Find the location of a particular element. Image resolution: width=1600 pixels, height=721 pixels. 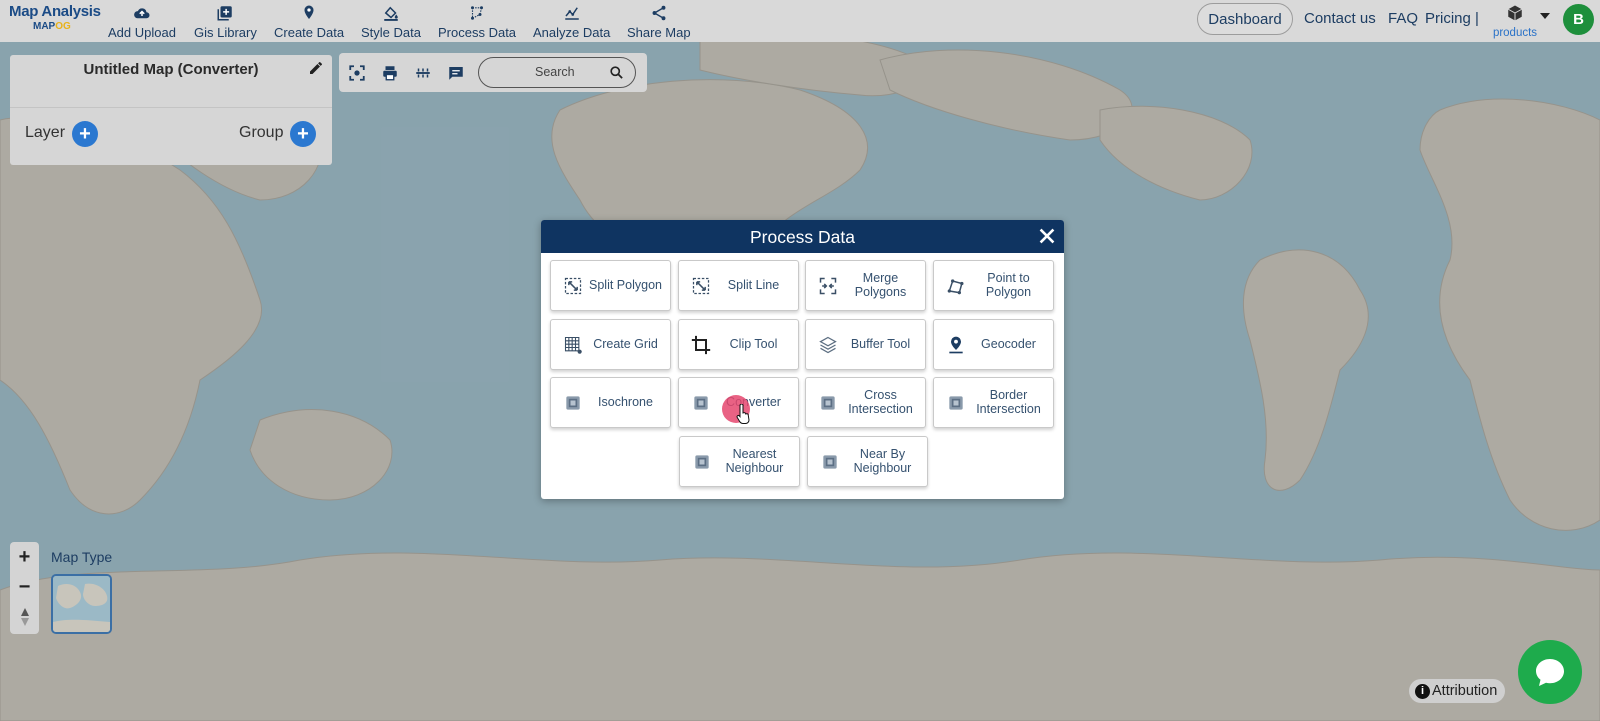

tool-label: Isochrone is located at coordinates (625, 401).